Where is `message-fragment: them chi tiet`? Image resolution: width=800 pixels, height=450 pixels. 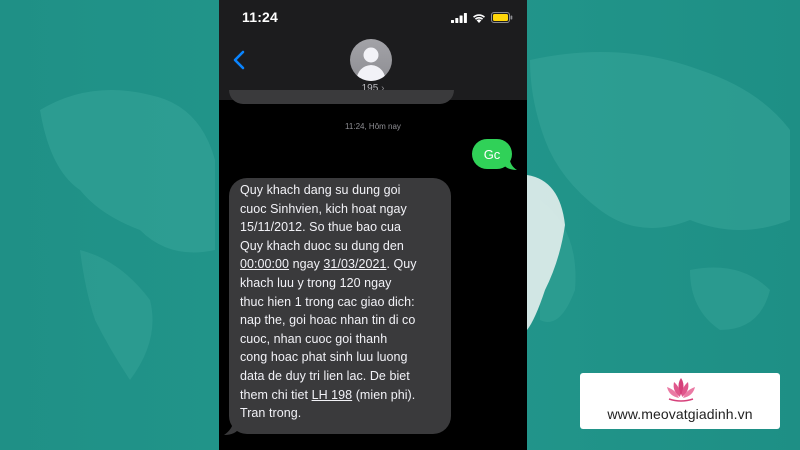
message-fragment: them chi tiet is located at coordinates (276, 394).